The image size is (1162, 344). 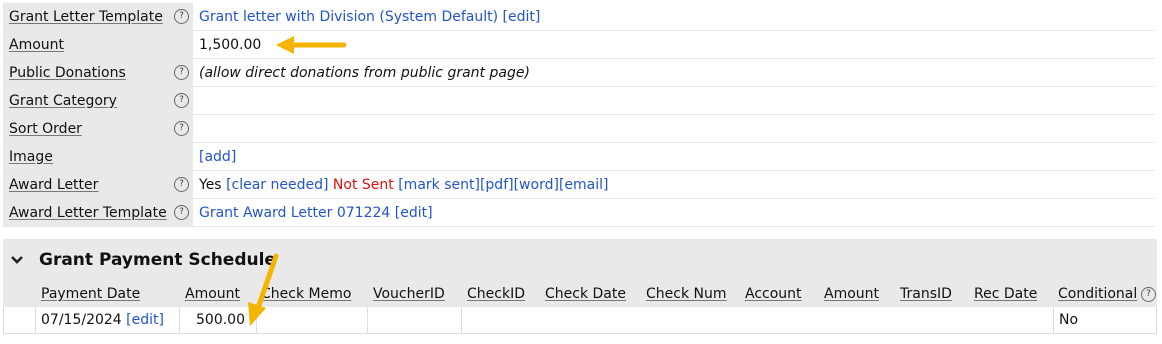 What do you see at coordinates (773, 294) in the screenshot?
I see `col-account: Account` at bounding box center [773, 294].